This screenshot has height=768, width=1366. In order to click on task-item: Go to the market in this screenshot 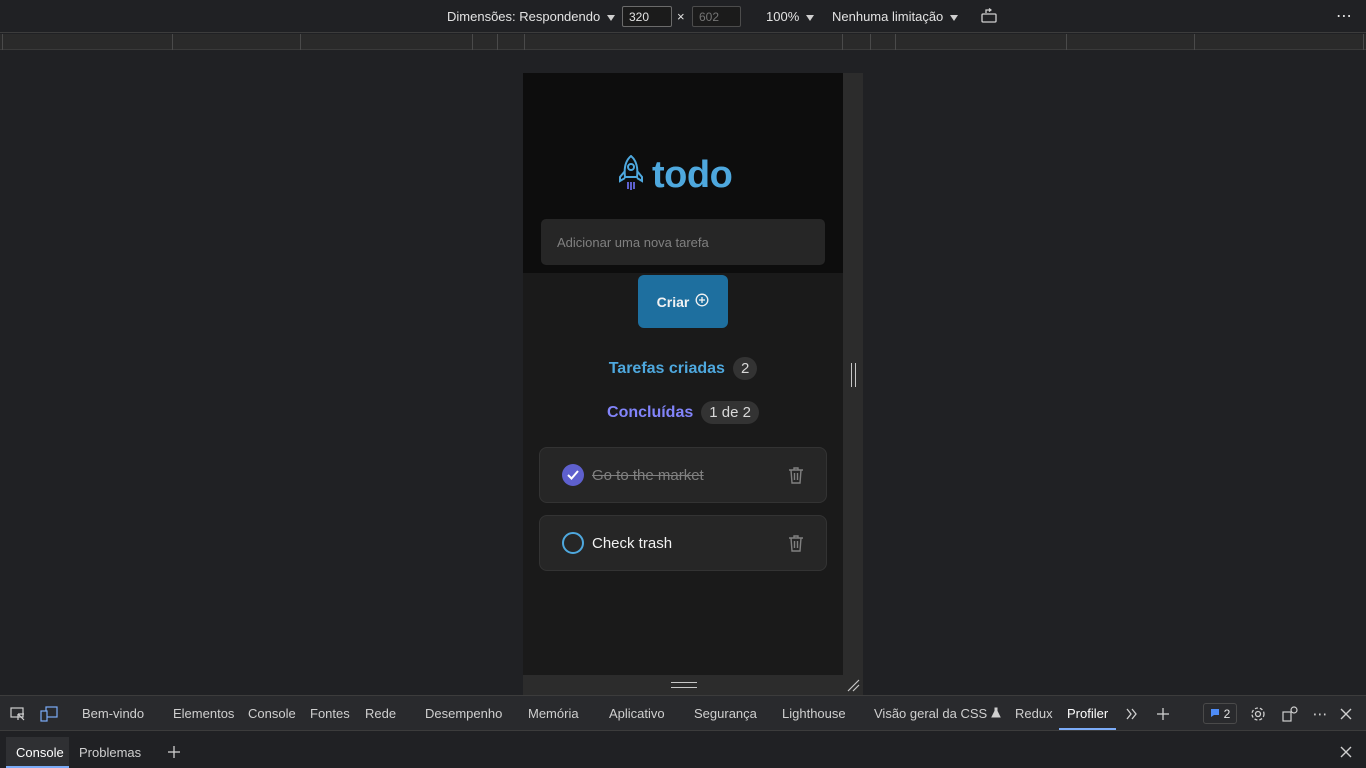, I will do `click(683, 475)`.